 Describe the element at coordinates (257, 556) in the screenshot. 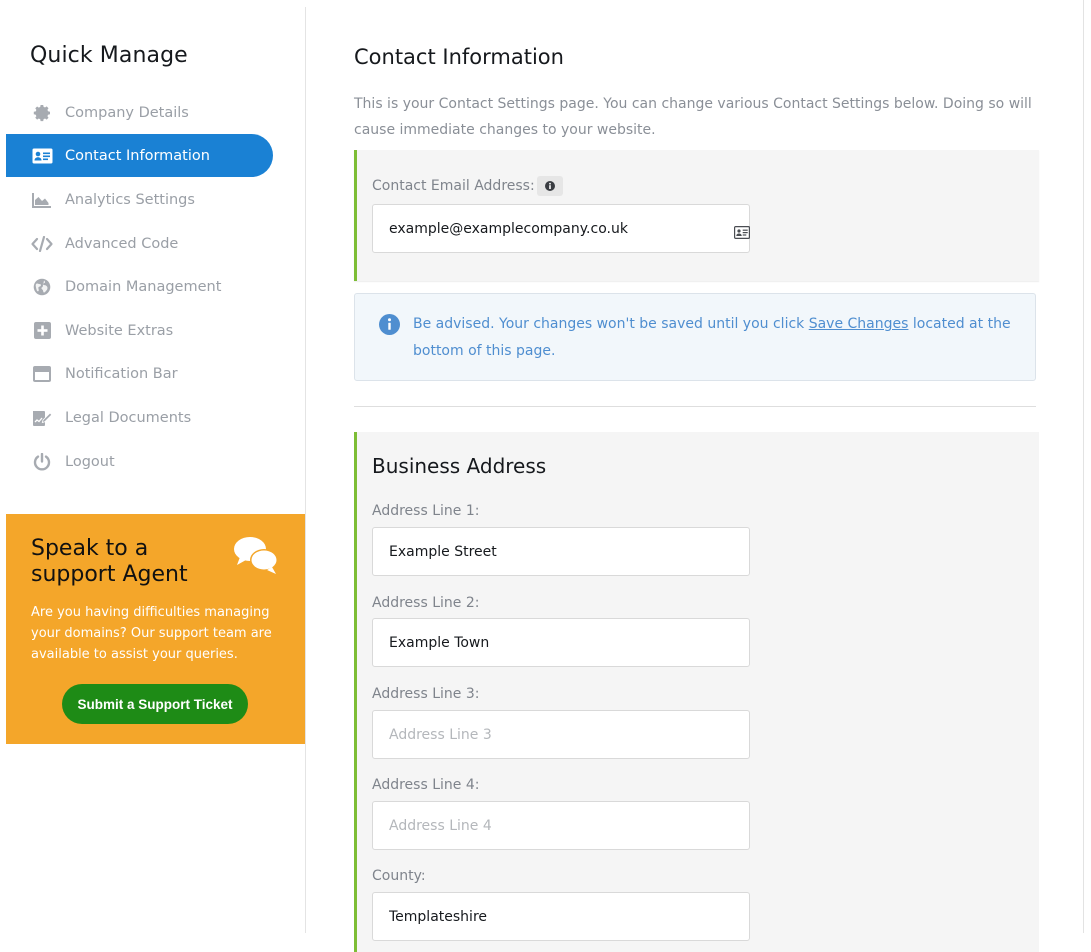

I see `chat-bubbles-icon` at that location.